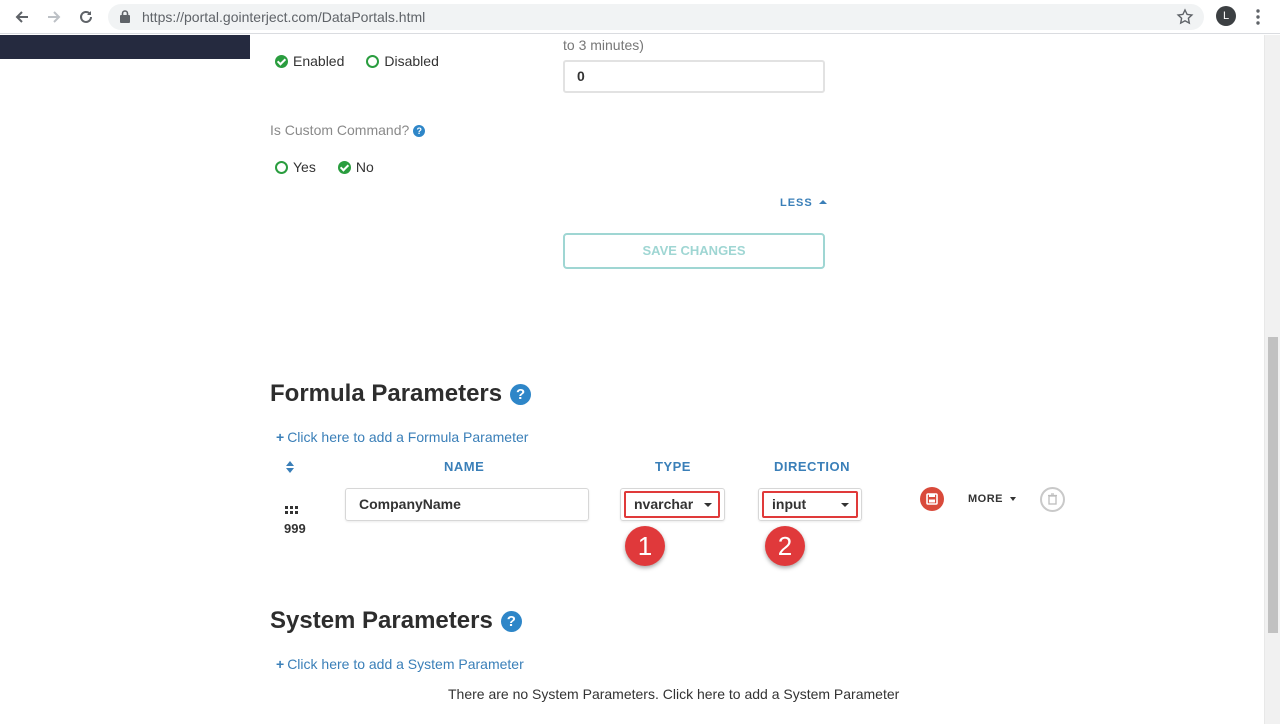  I want to click on lock-icon, so click(125, 19).